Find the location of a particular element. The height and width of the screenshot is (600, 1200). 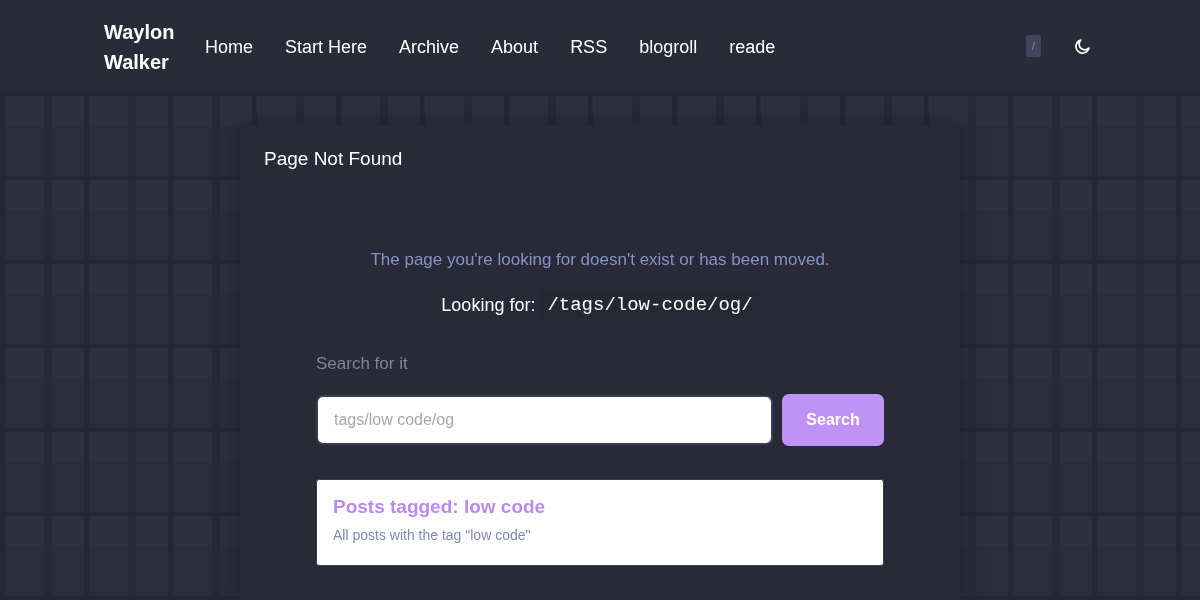

nav-link: About is located at coordinates (515, 46).